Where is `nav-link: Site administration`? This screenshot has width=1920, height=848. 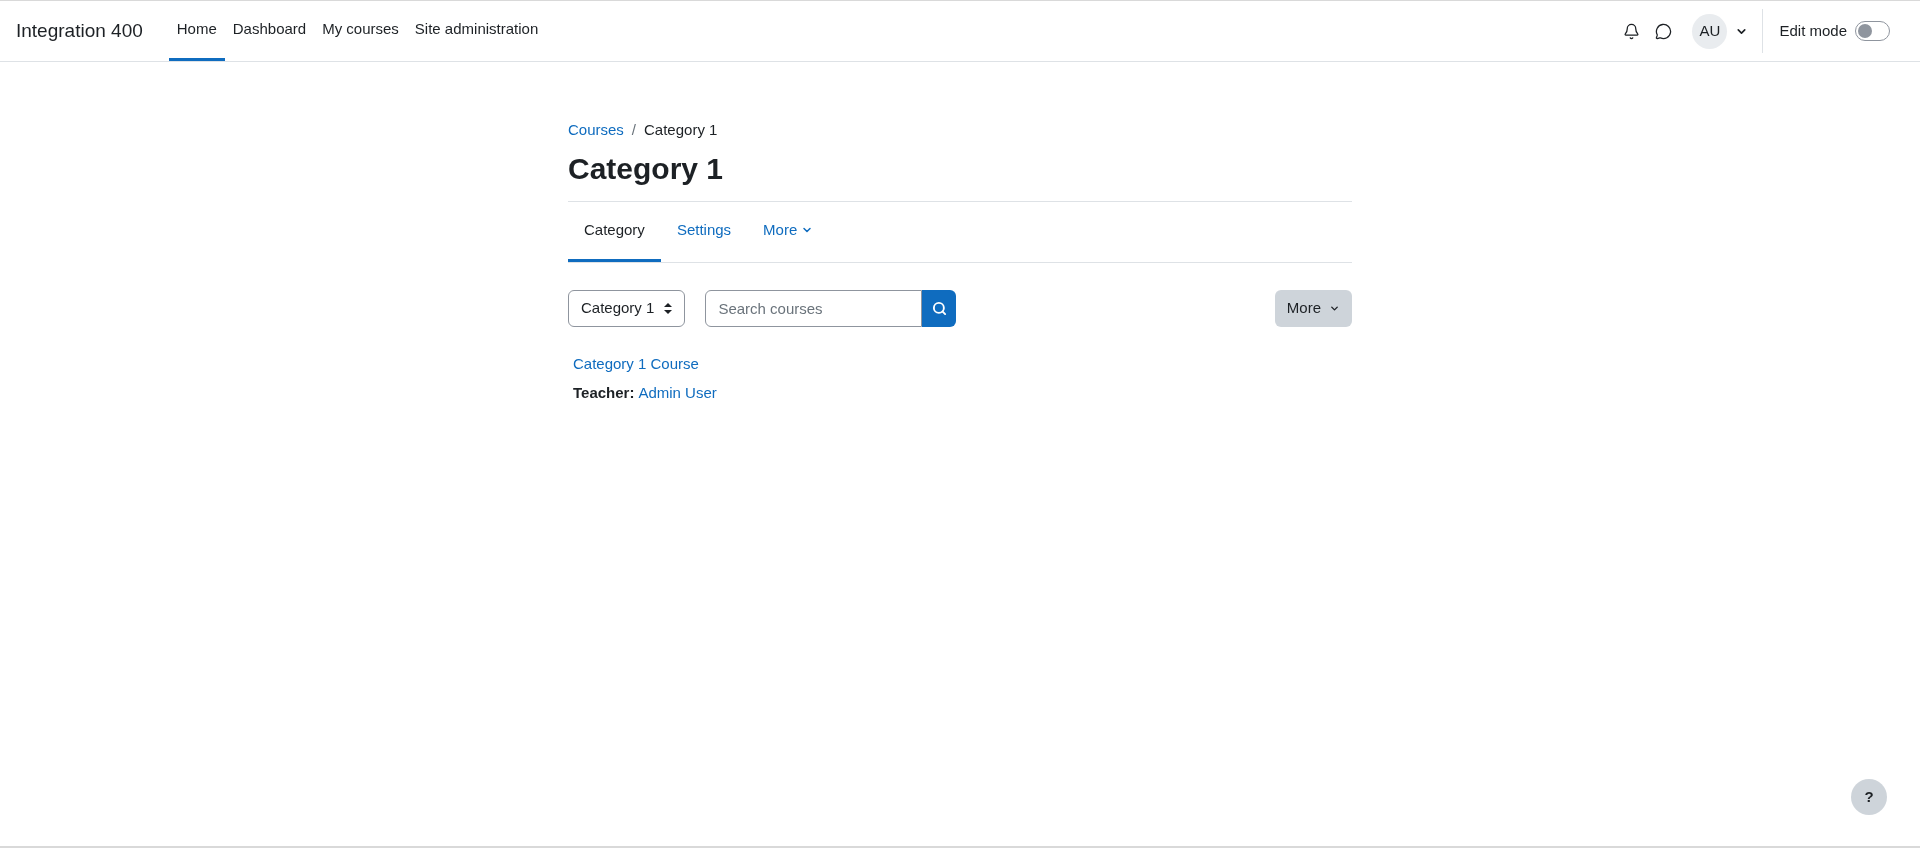
nav-link: Site administration is located at coordinates (476, 31).